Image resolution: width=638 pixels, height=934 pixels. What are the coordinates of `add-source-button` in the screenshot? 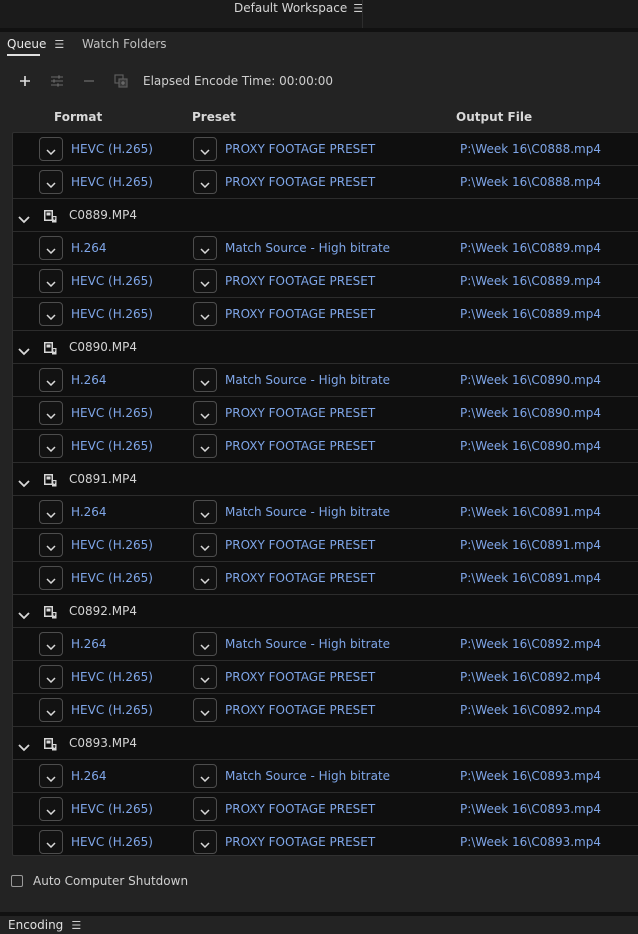 It's located at (25, 81).